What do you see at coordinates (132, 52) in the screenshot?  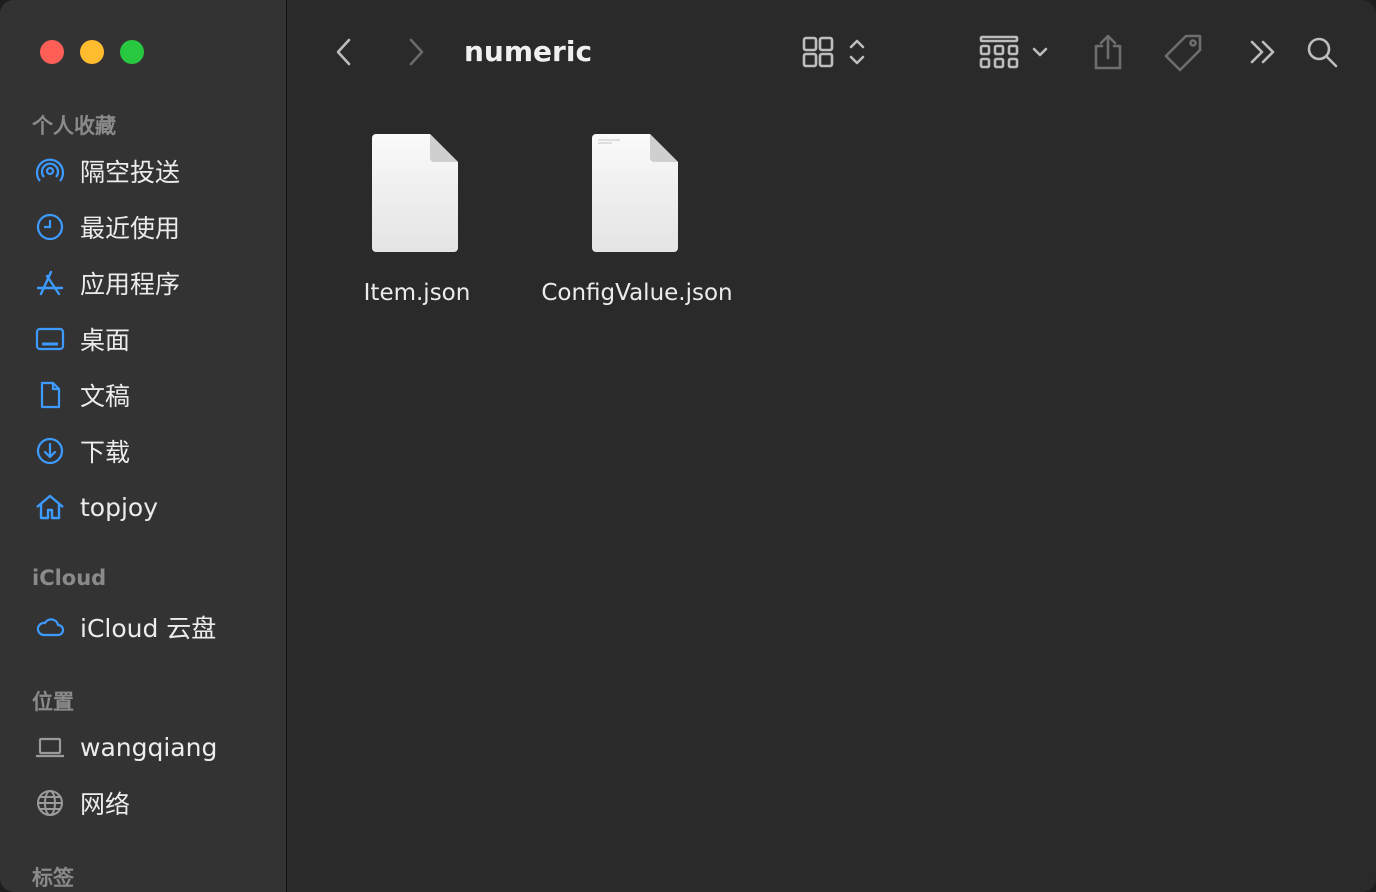 I see `zoom-button` at bounding box center [132, 52].